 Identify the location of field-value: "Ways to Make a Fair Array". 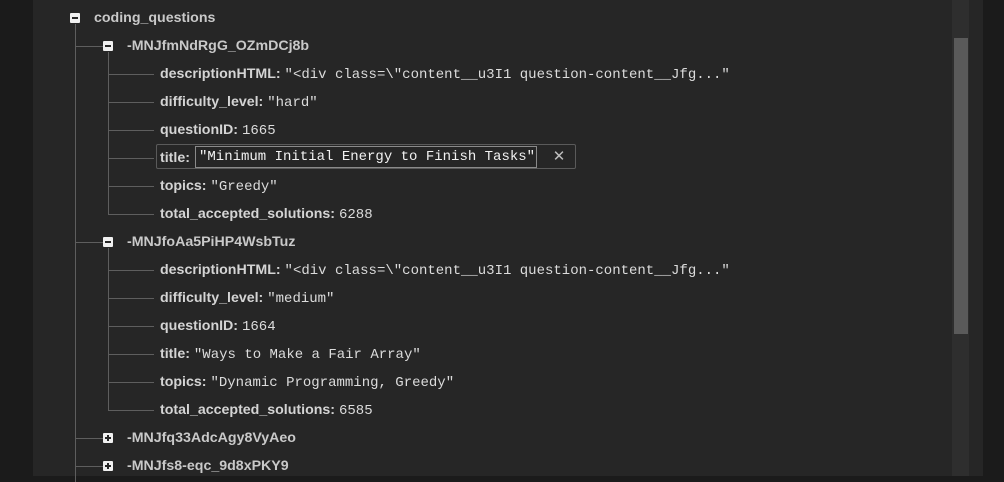
(307, 355).